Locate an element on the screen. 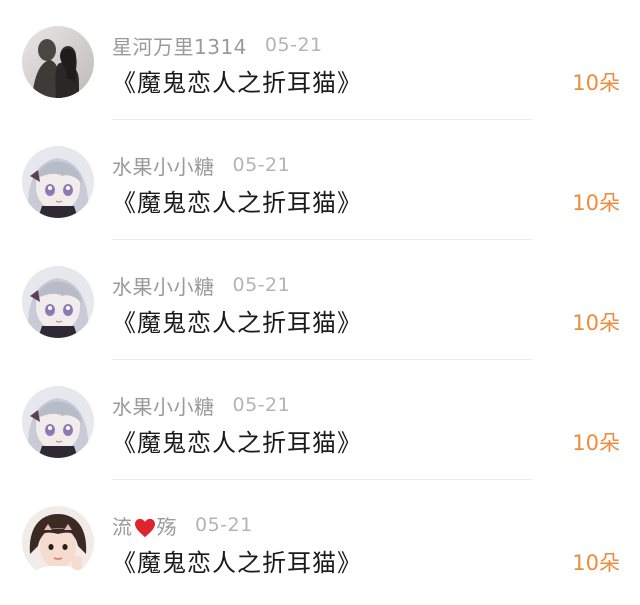 The width and height of the screenshot is (640, 605). heart-icon is located at coordinates (144, 528).